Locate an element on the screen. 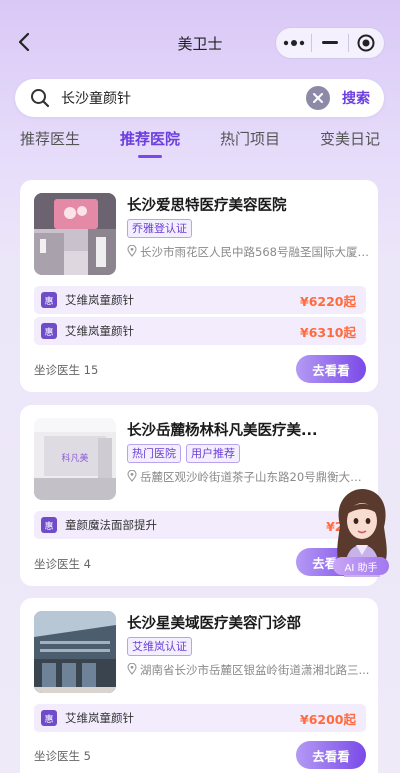 The width and height of the screenshot is (400, 773). search-icon is located at coordinates (40, 98).